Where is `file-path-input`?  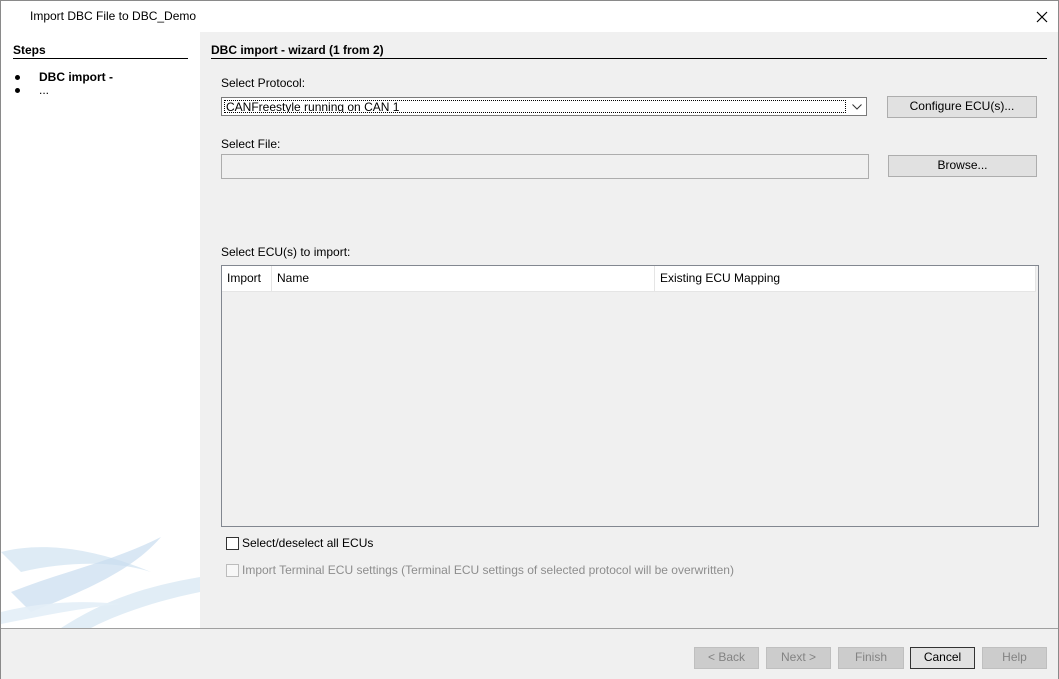
file-path-input is located at coordinates (545, 166).